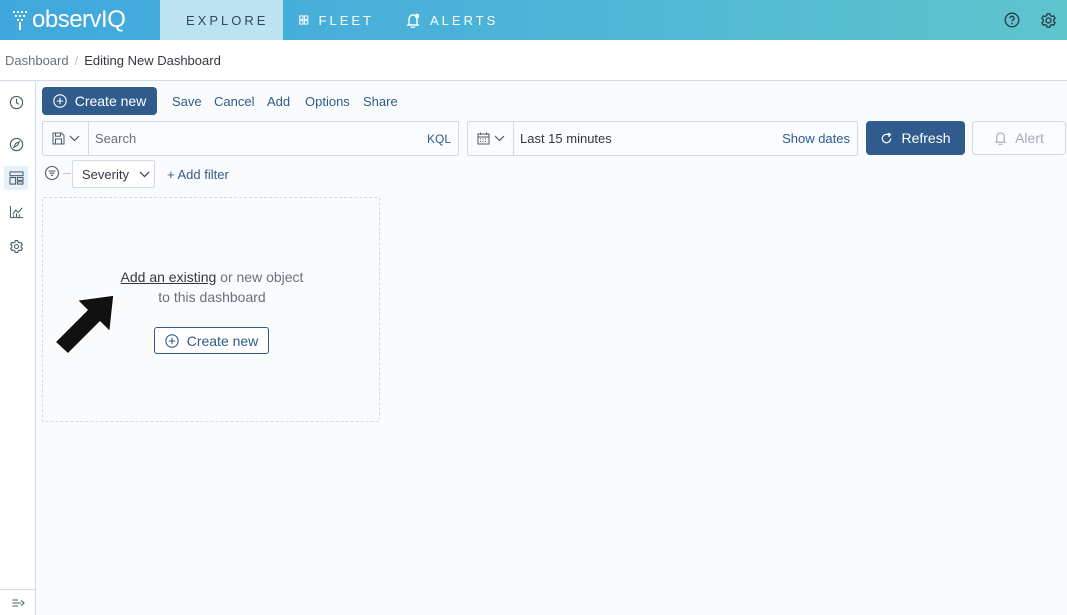 The height and width of the screenshot is (615, 1067). I want to click on gear-icon, so click(1048, 20).